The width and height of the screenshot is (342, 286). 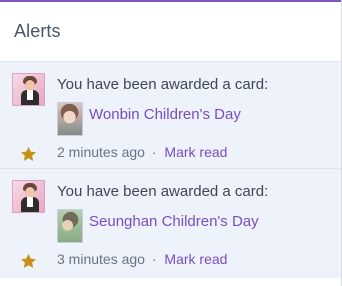 I want to click on page-title: Alerts, so click(x=37, y=31).